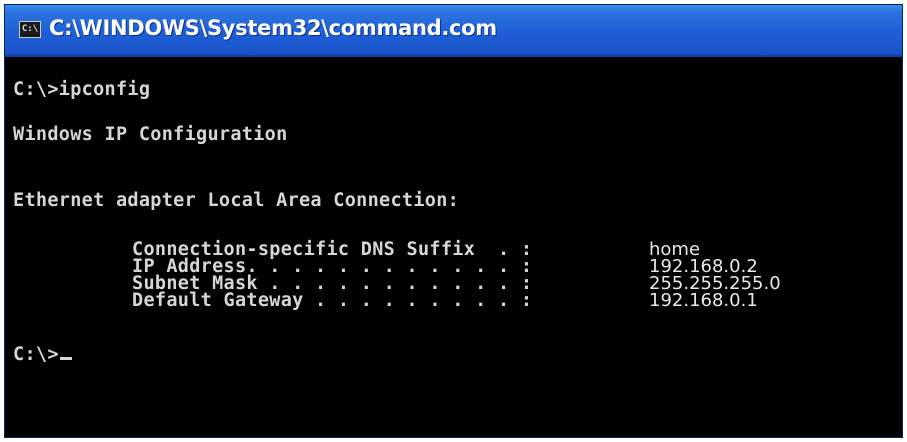  What do you see at coordinates (236, 200) in the screenshot?
I see `adapter-heading: Ethernet adapter Local Area Connection:` at bounding box center [236, 200].